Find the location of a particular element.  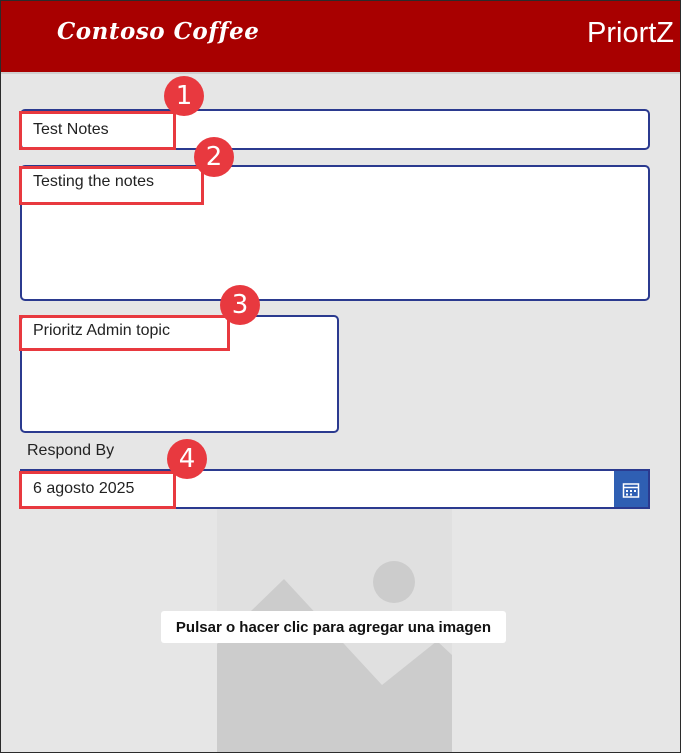

screen-title: PriortZ is located at coordinates (630, 33).